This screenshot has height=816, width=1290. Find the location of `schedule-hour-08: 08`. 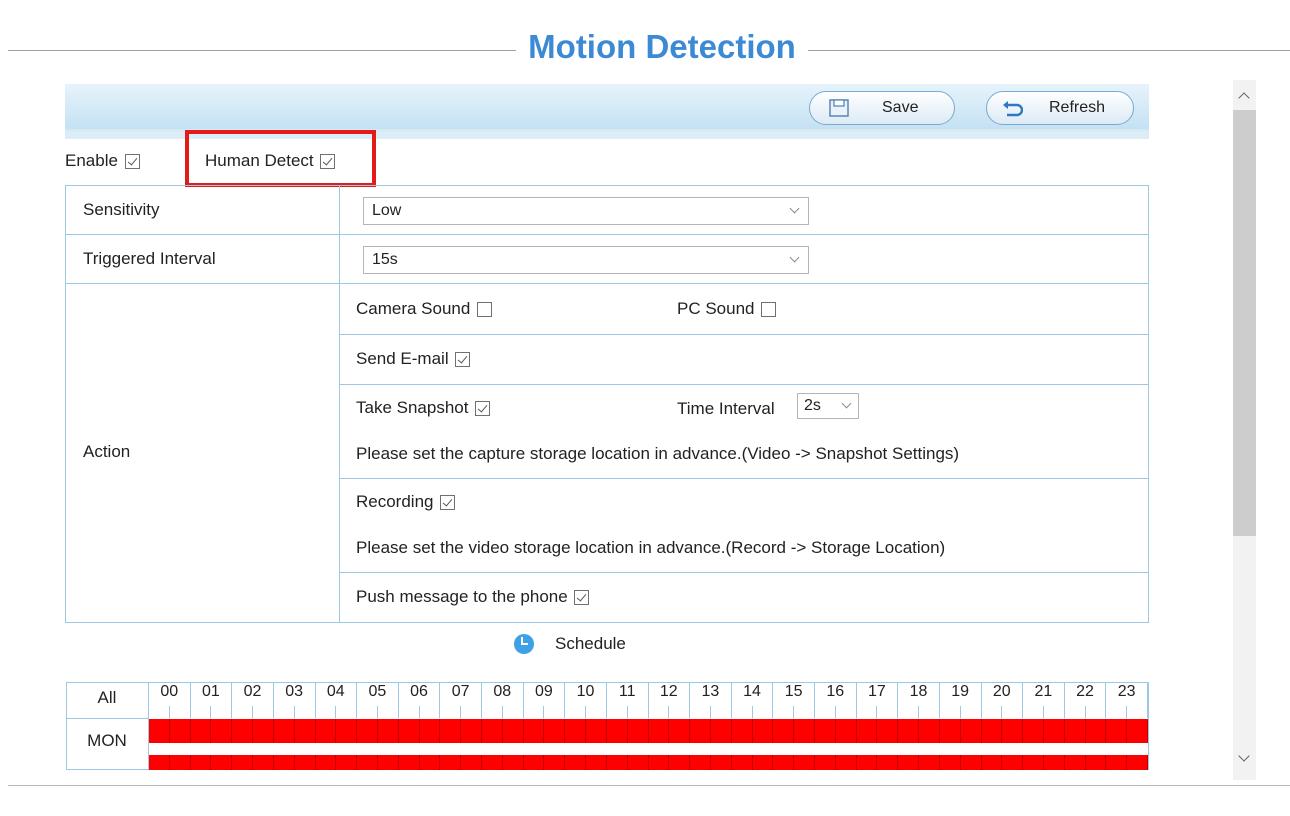

schedule-hour-08: 08 is located at coordinates (503, 694).